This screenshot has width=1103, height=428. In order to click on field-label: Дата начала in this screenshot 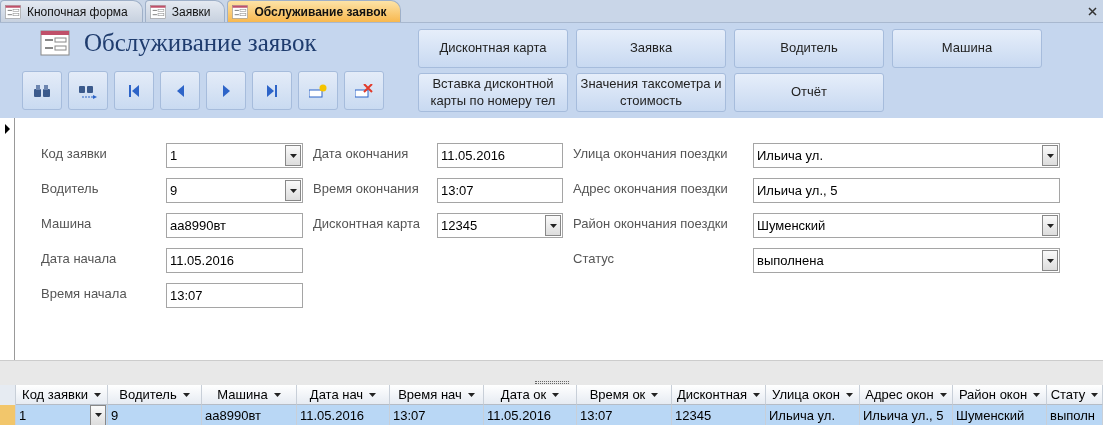, I will do `click(79, 259)`.